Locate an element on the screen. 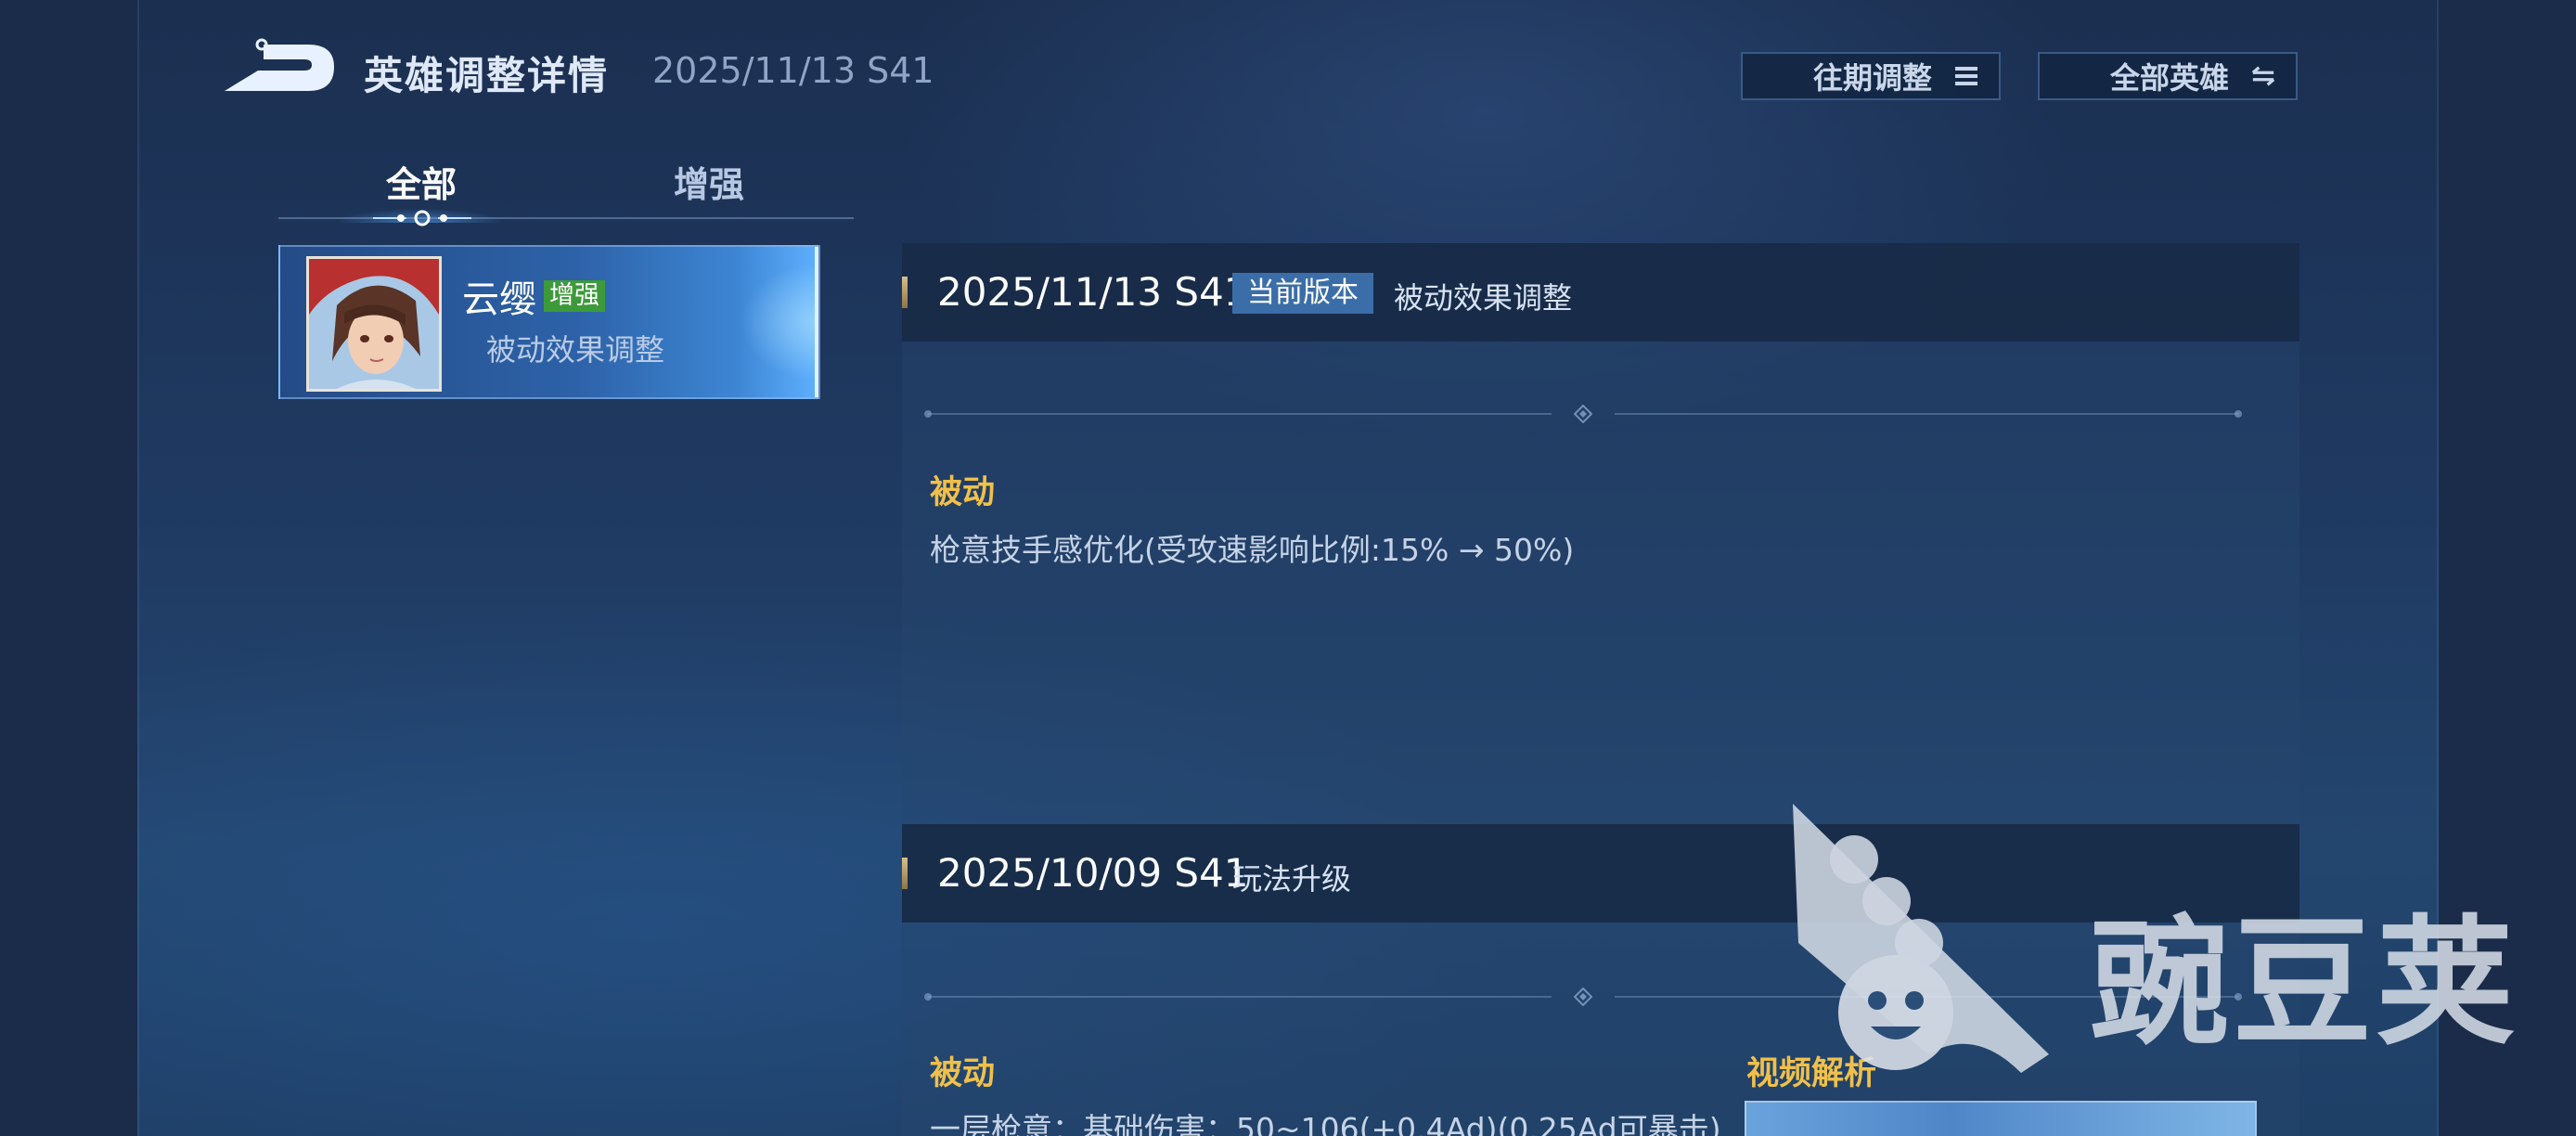 The image size is (2576, 1136). hero-card-selected-edge is located at coordinates (816, 322).